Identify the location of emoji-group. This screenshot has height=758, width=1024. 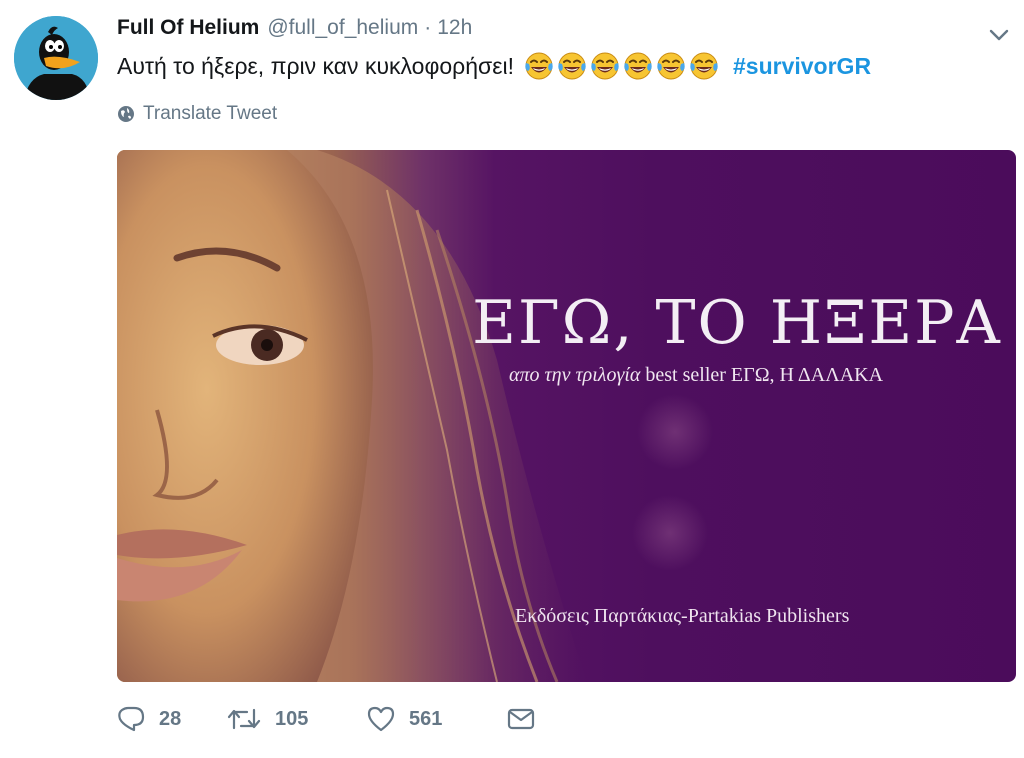
(621, 66).